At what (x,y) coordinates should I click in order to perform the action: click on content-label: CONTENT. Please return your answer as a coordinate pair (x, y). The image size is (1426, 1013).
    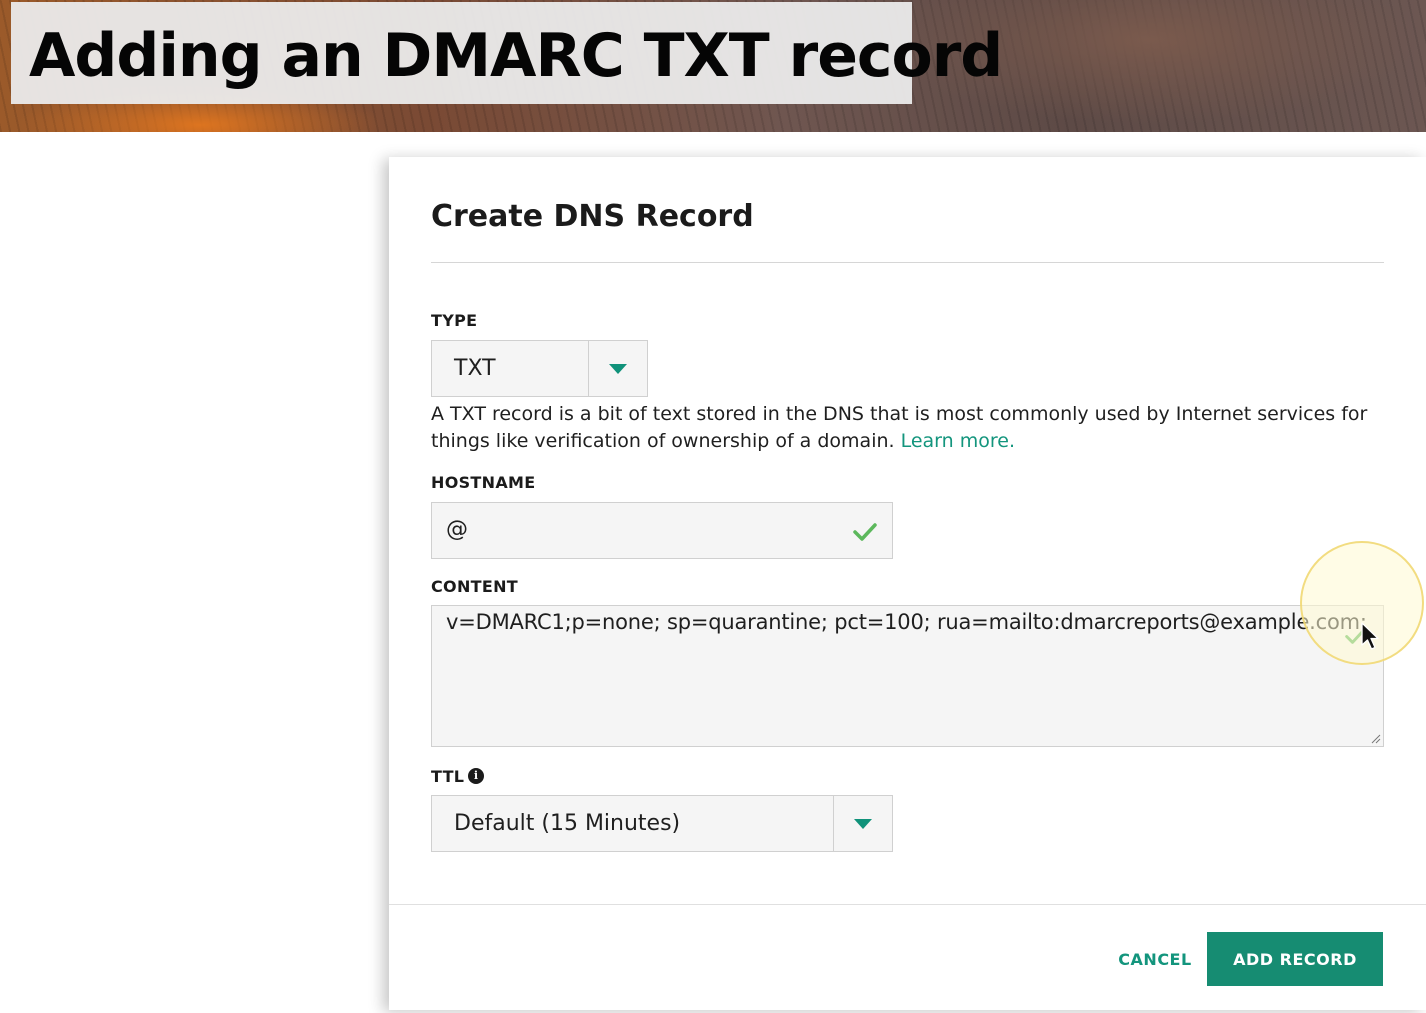
    Looking at the image, I should click on (474, 586).